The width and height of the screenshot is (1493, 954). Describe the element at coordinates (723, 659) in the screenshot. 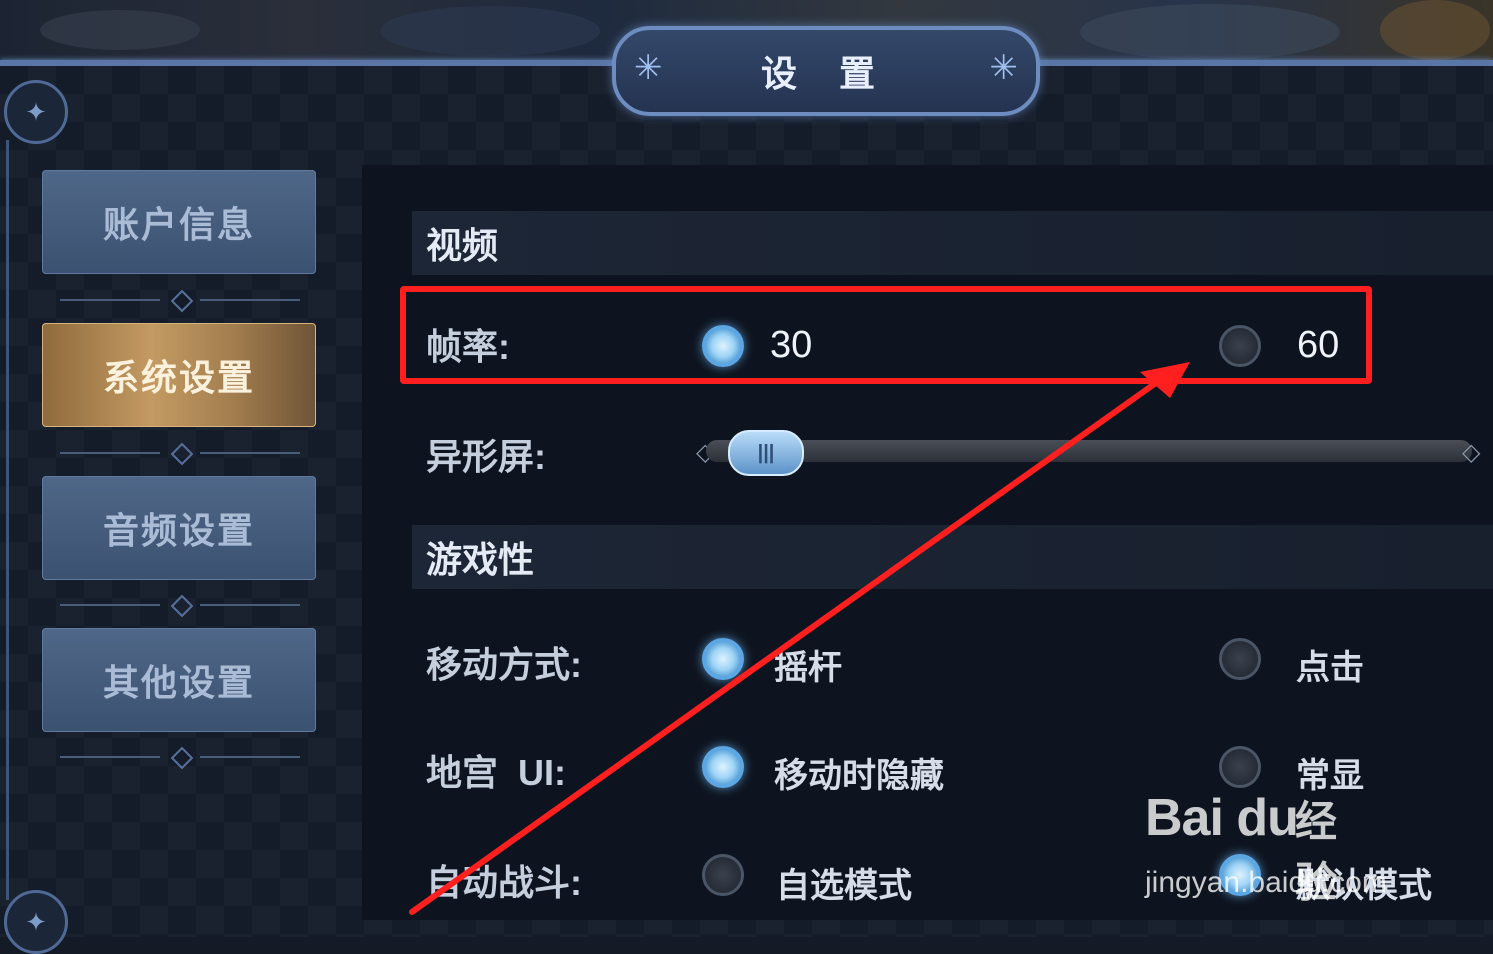

I see `movement-joystick-radio` at that location.